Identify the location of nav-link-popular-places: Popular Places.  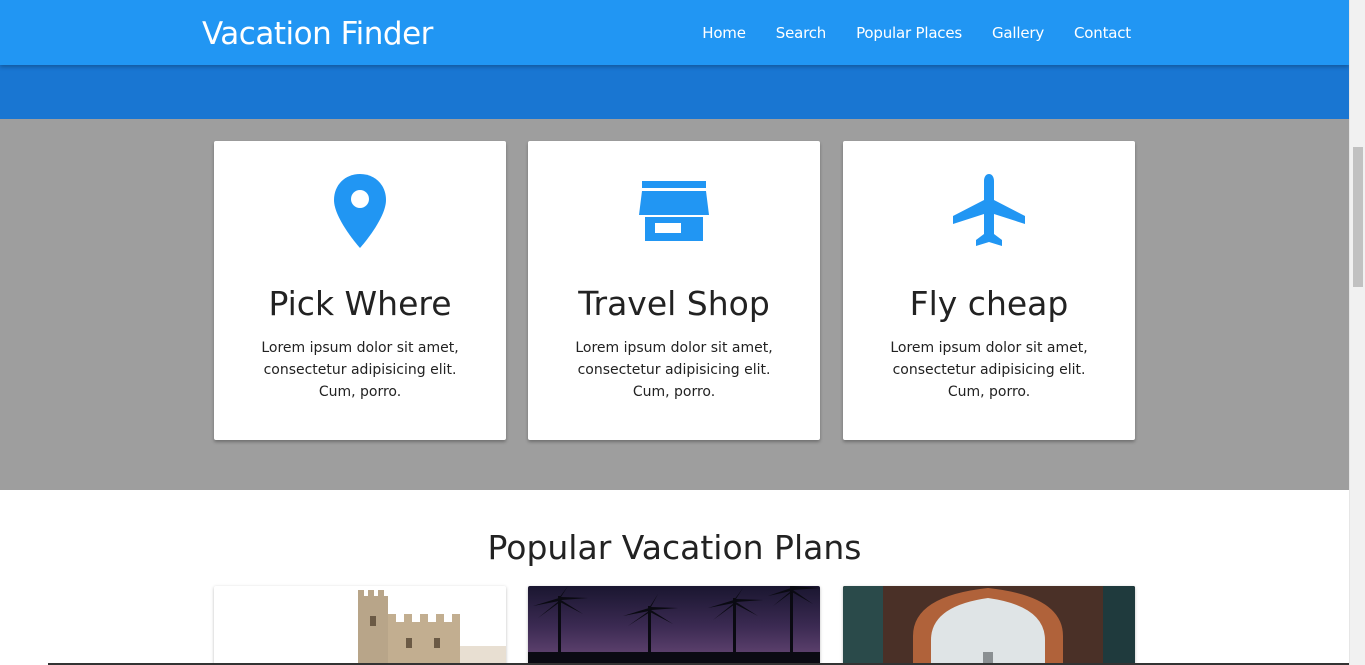
(909, 33).